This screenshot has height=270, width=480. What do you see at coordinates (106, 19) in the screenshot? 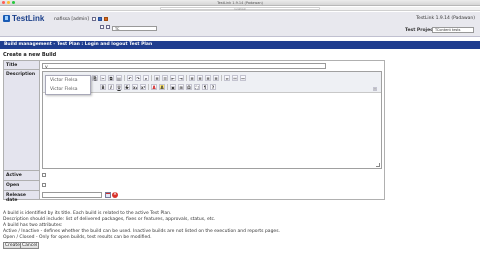
I see `logout-icon` at bounding box center [106, 19].